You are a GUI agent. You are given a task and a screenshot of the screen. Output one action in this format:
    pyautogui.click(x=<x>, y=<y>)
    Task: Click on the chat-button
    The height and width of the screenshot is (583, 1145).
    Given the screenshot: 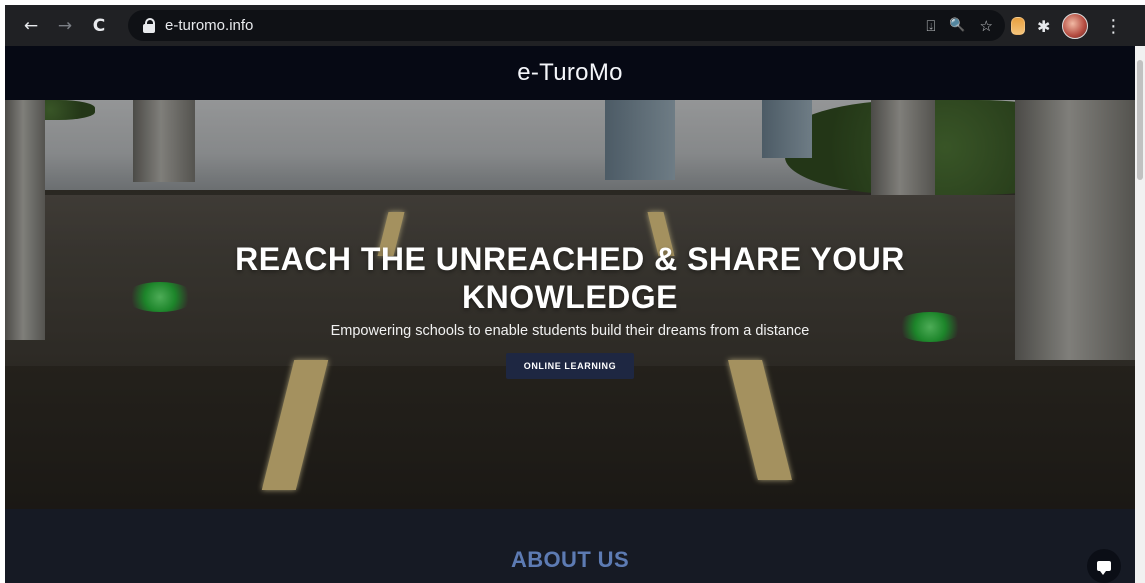 What is the action you would take?
    pyautogui.click(x=1104, y=566)
    